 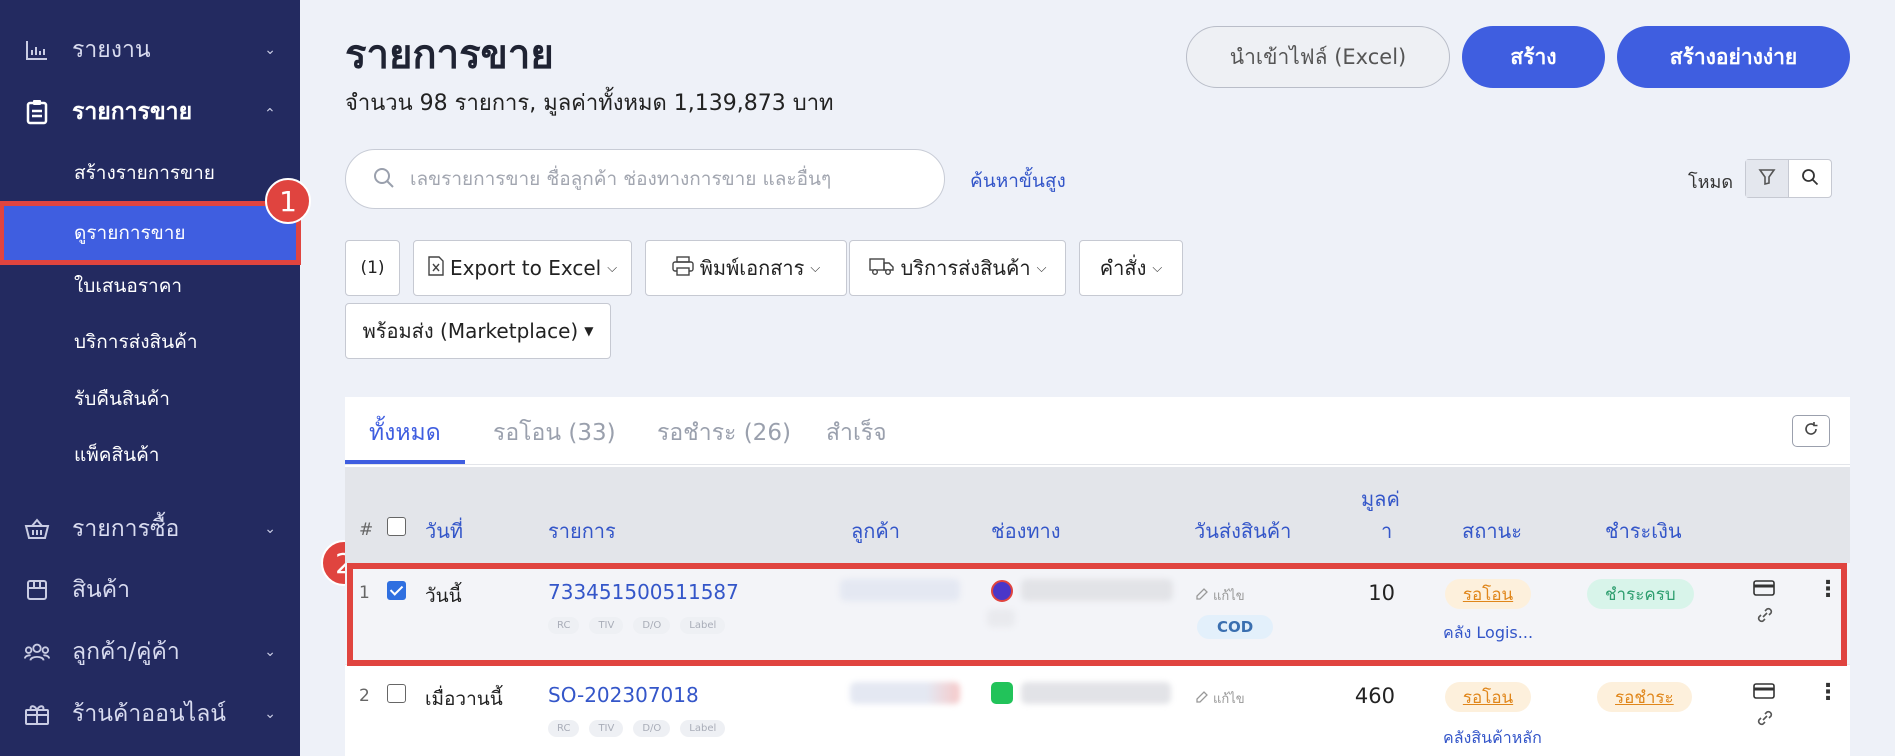 I want to click on sidebar-sub-view-sales: ดูรายการขาย, so click(x=150, y=233).